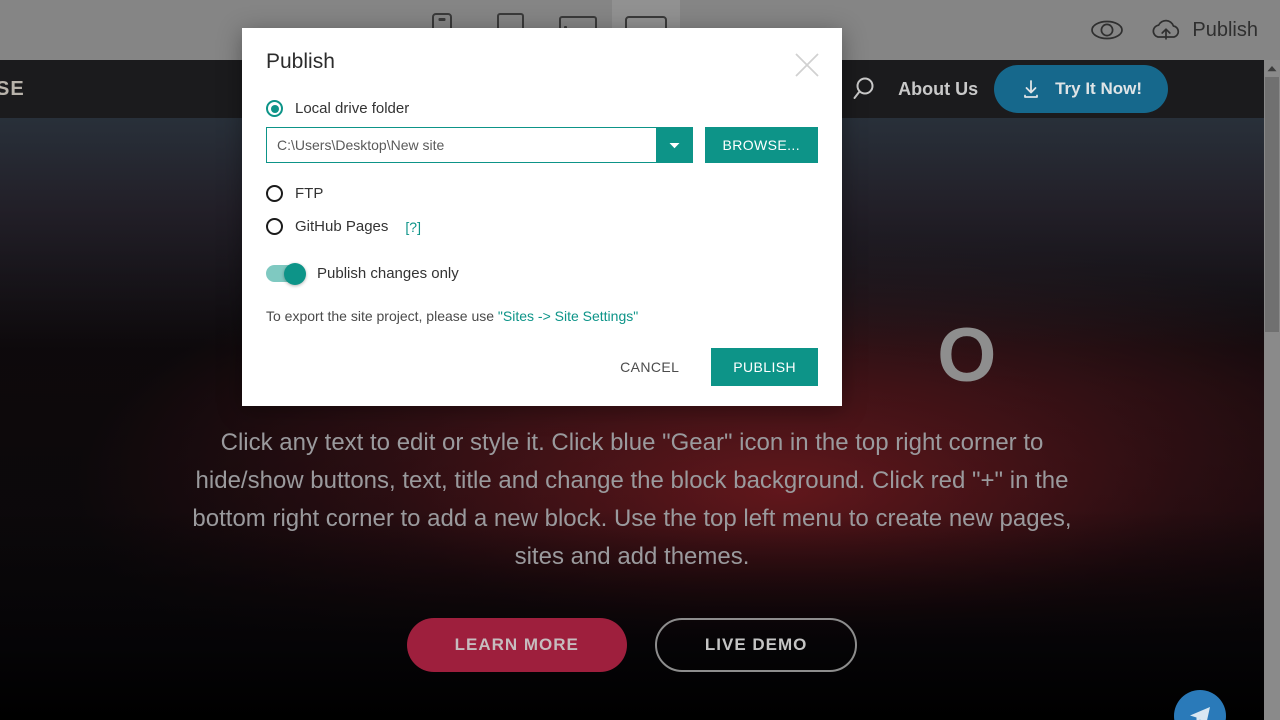  I want to click on publish-toolbar-button: Publish, so click(1203, 30).